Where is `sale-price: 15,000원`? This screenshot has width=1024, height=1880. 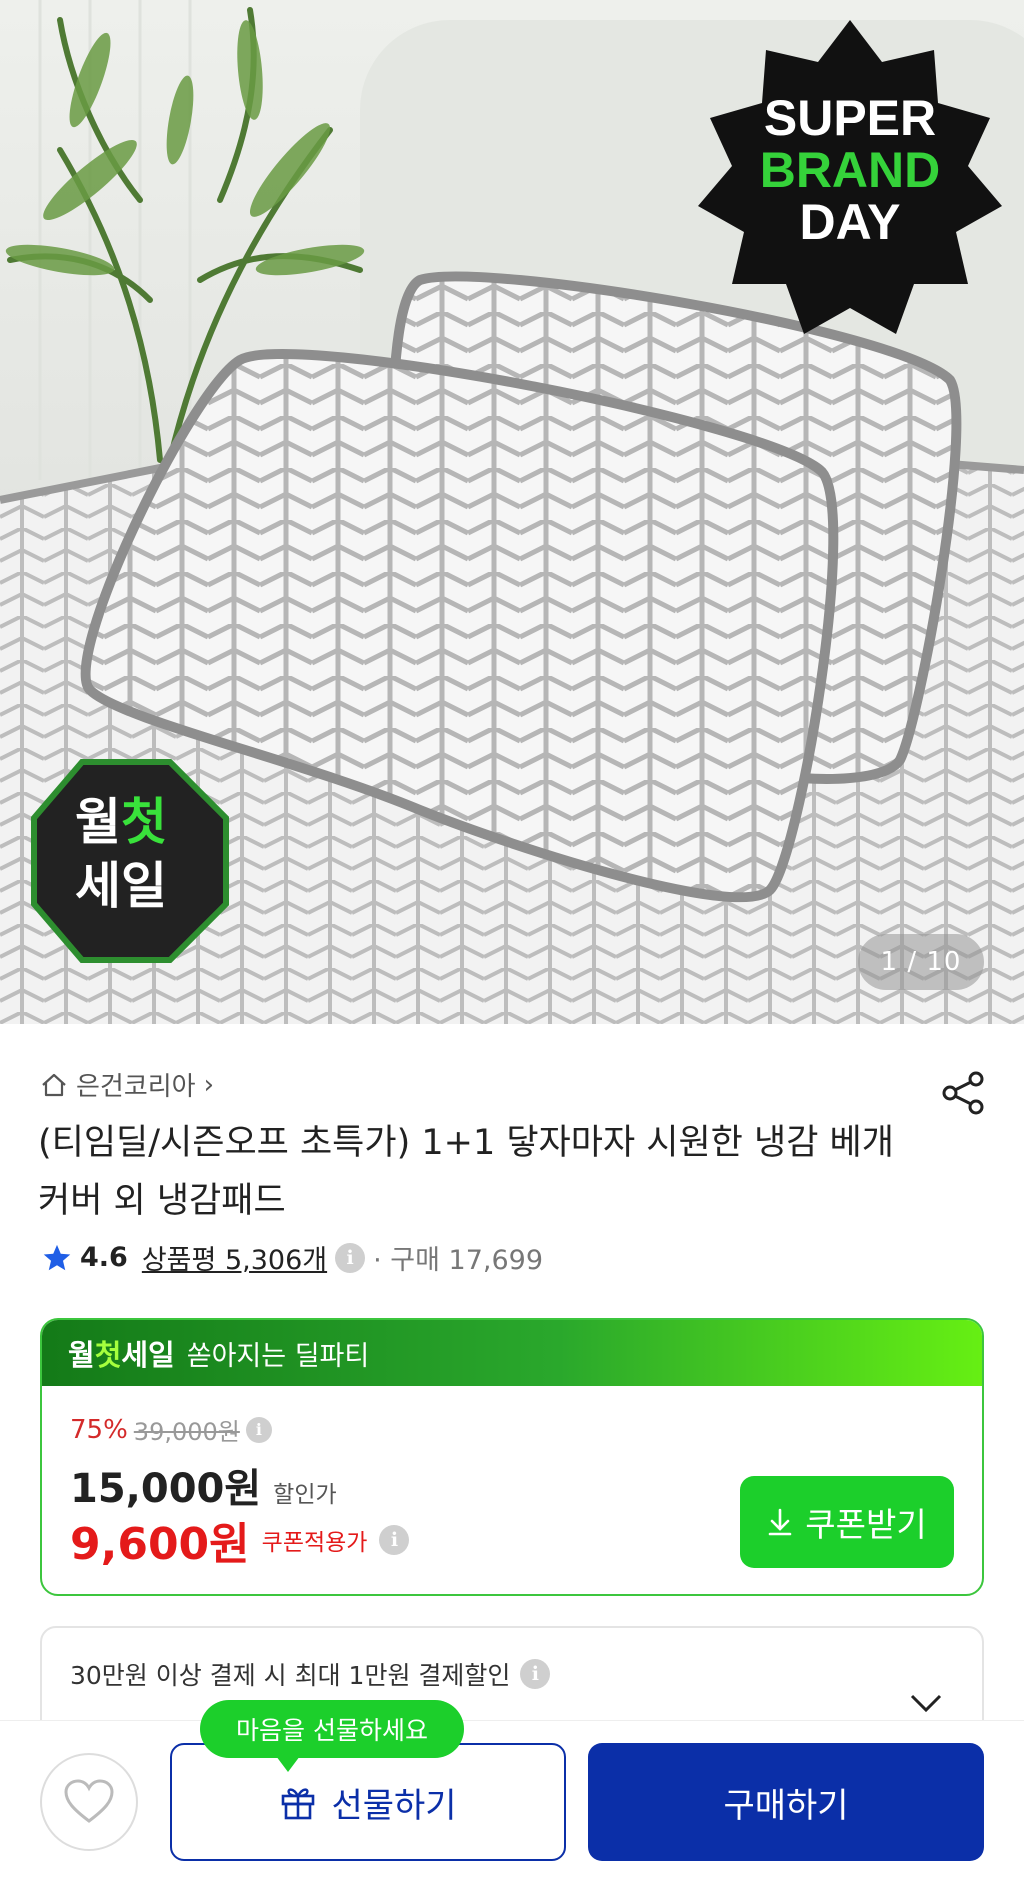 sale-price: 15,000원 is located at coordinates (166, 1489).